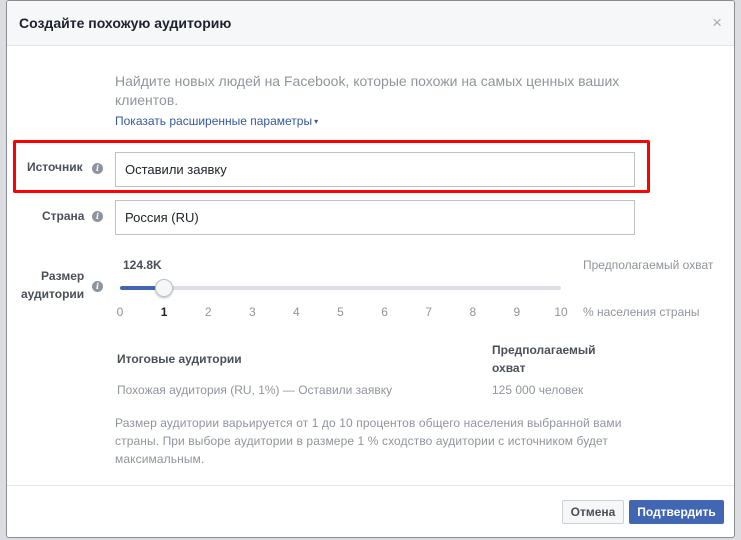  What do you see at coordinates (120, 312) in the screenshot?
I see `slider-tick-label: 0` at bounding box center [120, 312].